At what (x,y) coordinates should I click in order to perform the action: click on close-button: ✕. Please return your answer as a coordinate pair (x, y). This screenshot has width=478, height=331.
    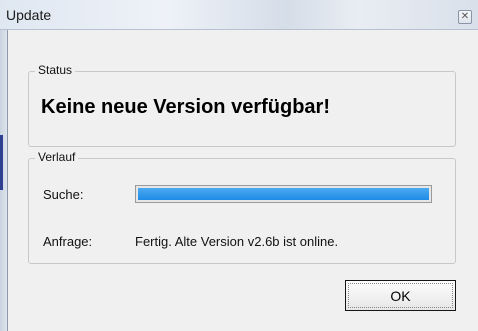
    Looking at the image, I should click on (465, 17).